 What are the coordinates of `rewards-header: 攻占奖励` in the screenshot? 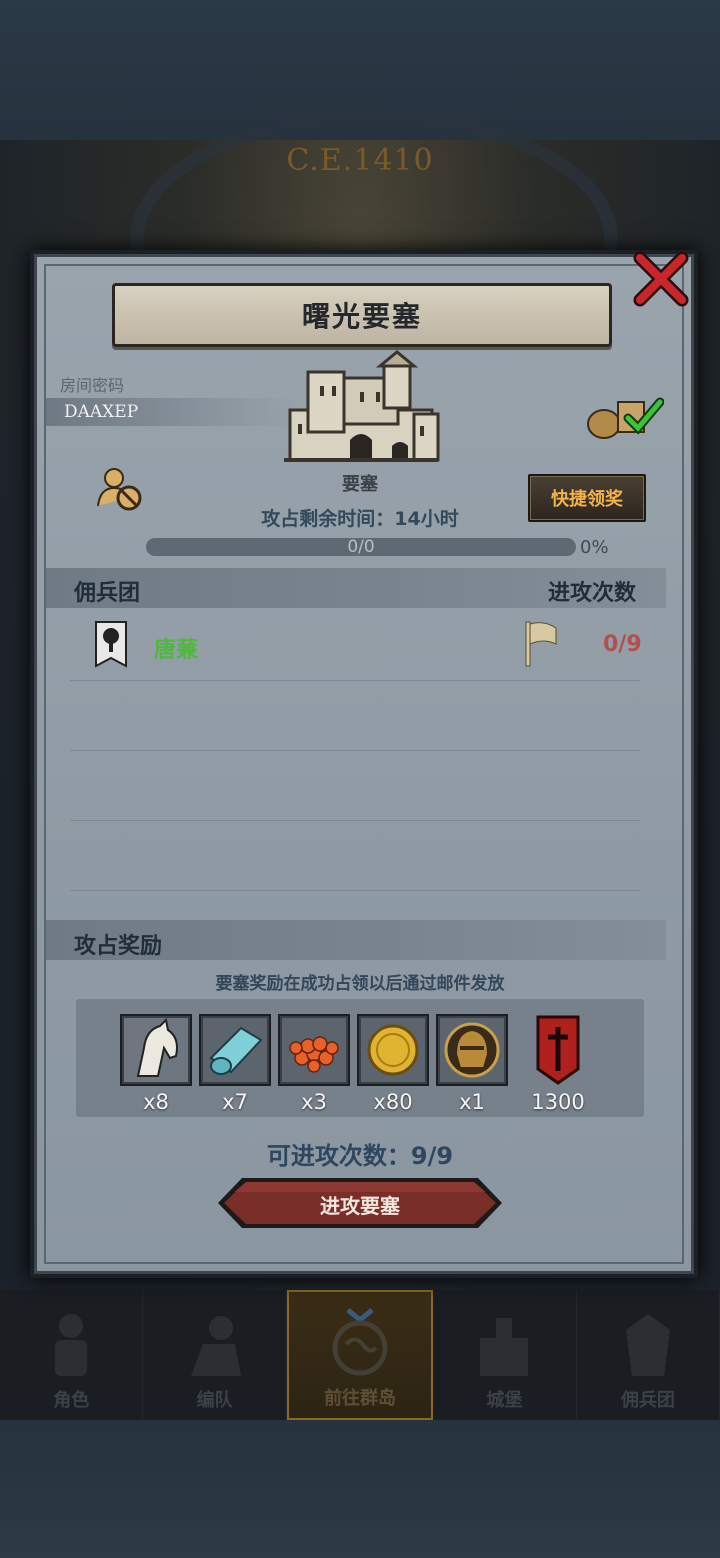 It's located at (118, 946).